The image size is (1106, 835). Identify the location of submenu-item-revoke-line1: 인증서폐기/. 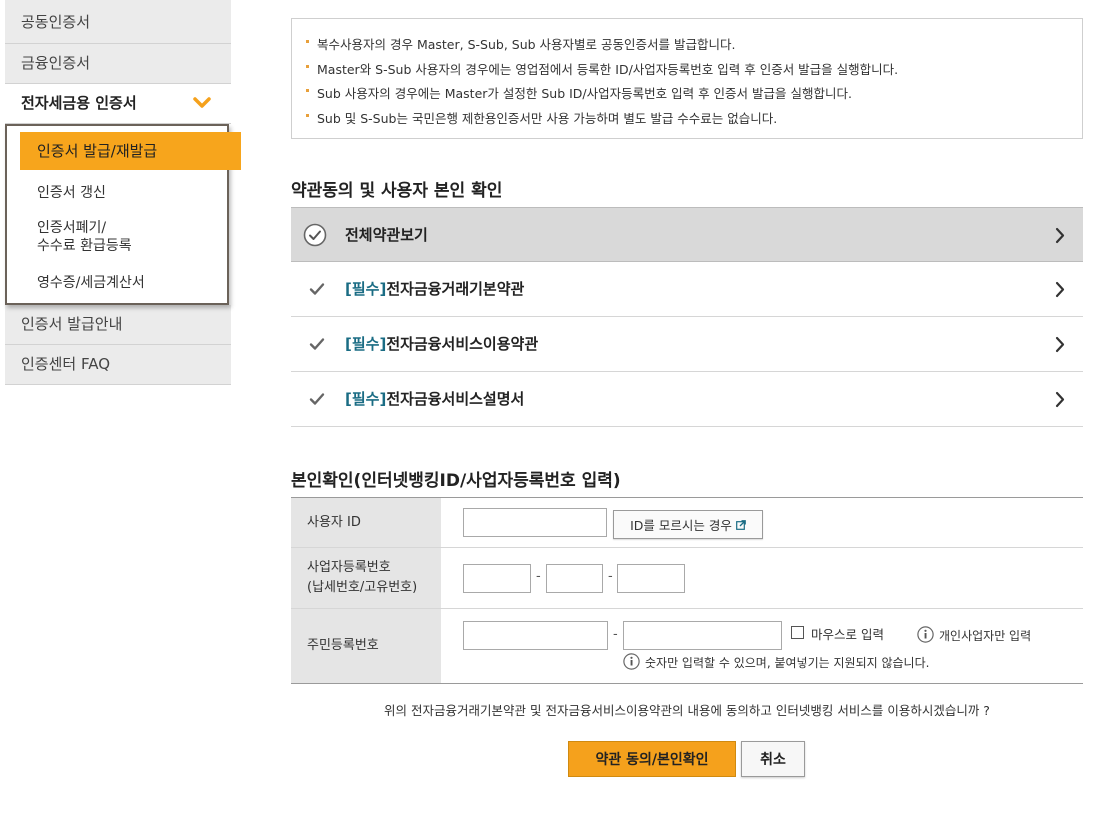
(72, 228).